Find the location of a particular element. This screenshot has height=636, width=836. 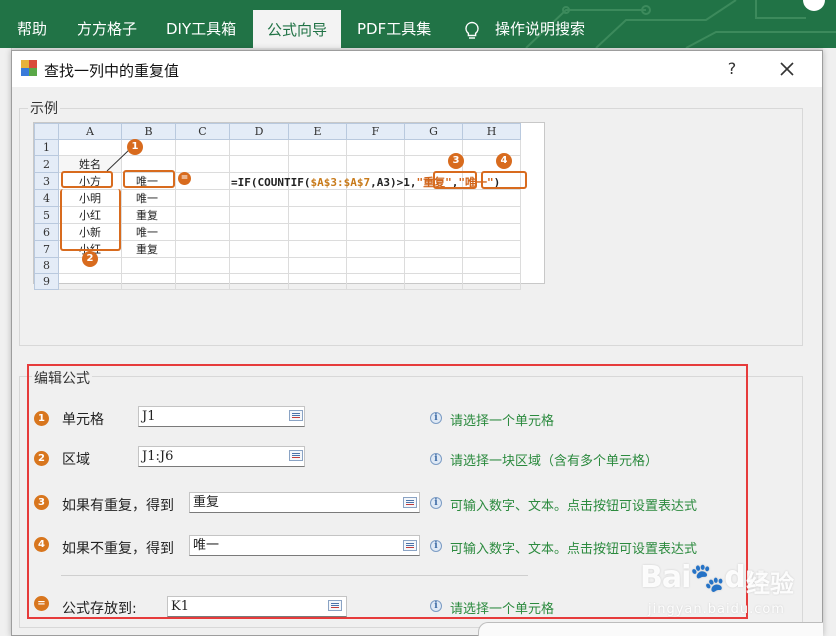

col-header: D is located at coordinates (259, 131).